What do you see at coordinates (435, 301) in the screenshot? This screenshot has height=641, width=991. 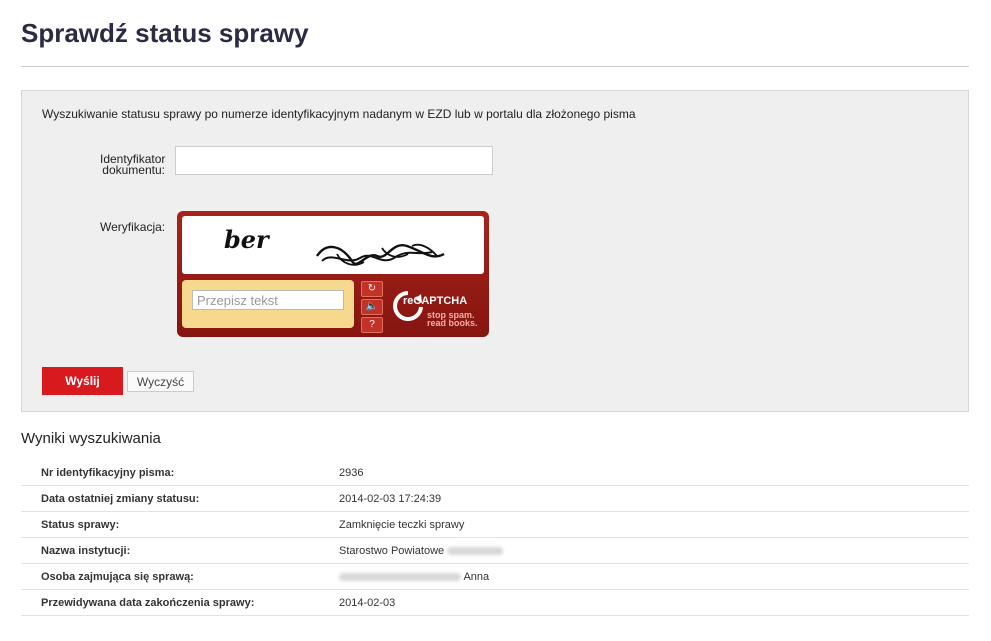 I see `recaptcha-brand: reCAPTCHA` at bounding box center [435, 301].